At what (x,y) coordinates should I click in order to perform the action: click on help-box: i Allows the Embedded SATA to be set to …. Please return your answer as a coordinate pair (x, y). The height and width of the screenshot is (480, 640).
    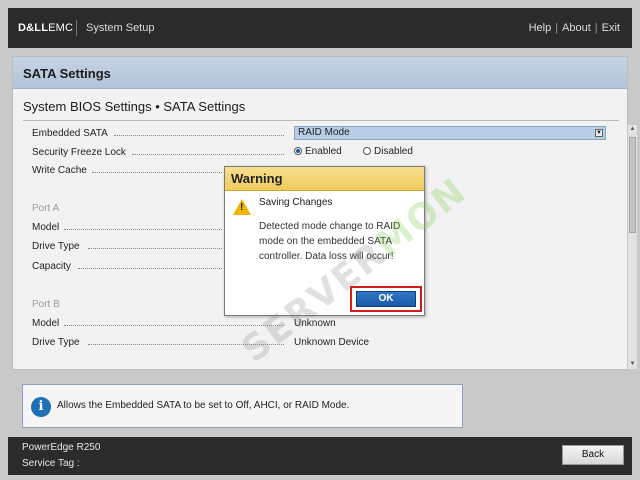
    Looking at the image, I should click on (242, 406).